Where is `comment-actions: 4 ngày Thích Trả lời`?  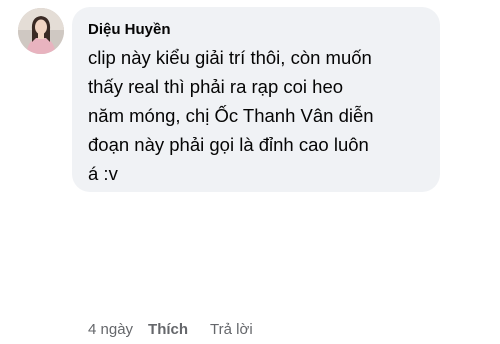 comment-actions: 4 ngày Thích Trả lời is located at coordinates (170, 329).